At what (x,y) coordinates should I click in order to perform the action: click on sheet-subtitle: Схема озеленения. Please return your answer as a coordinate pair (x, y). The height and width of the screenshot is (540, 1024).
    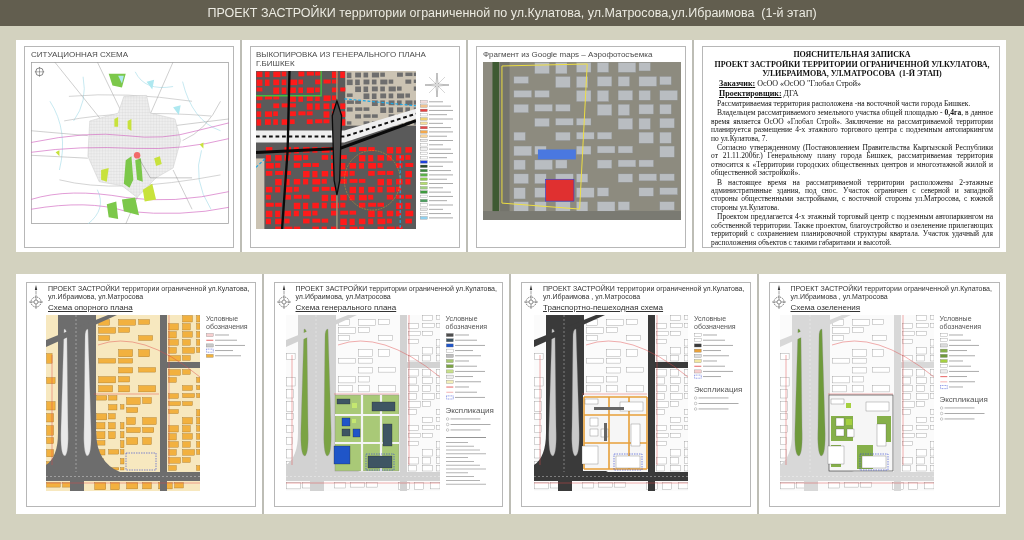
    Looking at the image, I should click on (825, 307).